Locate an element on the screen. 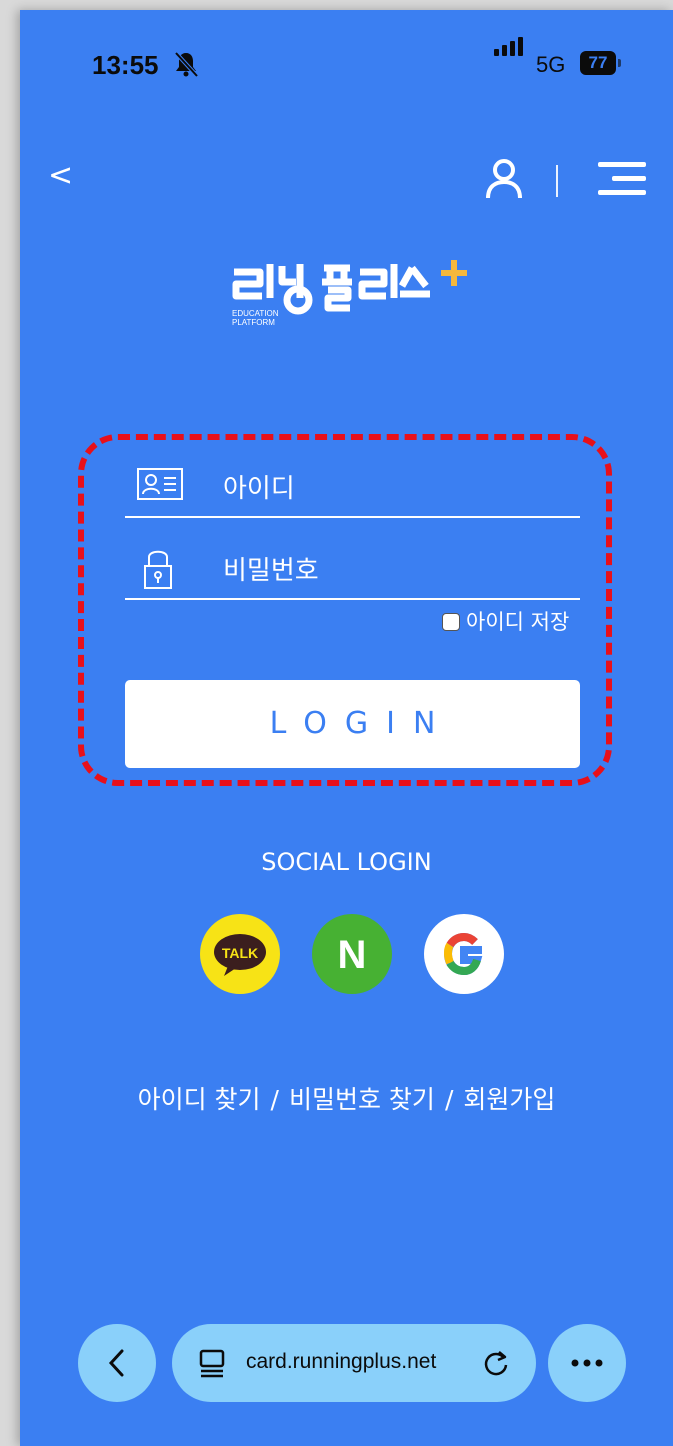 This screenshot has height=1446, width=673. kakao-login-button: TALK is located at coordinates (240, 954).